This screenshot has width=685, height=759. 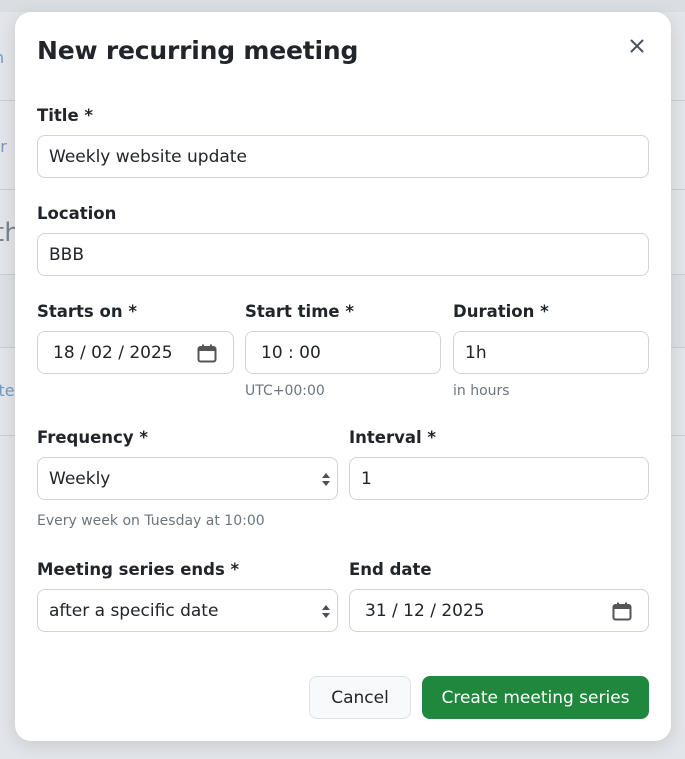 What do you see at coordinates (187, 478) in the screenshot?
I see `frequency-select: Weekly` at bounding box center [187, 478].